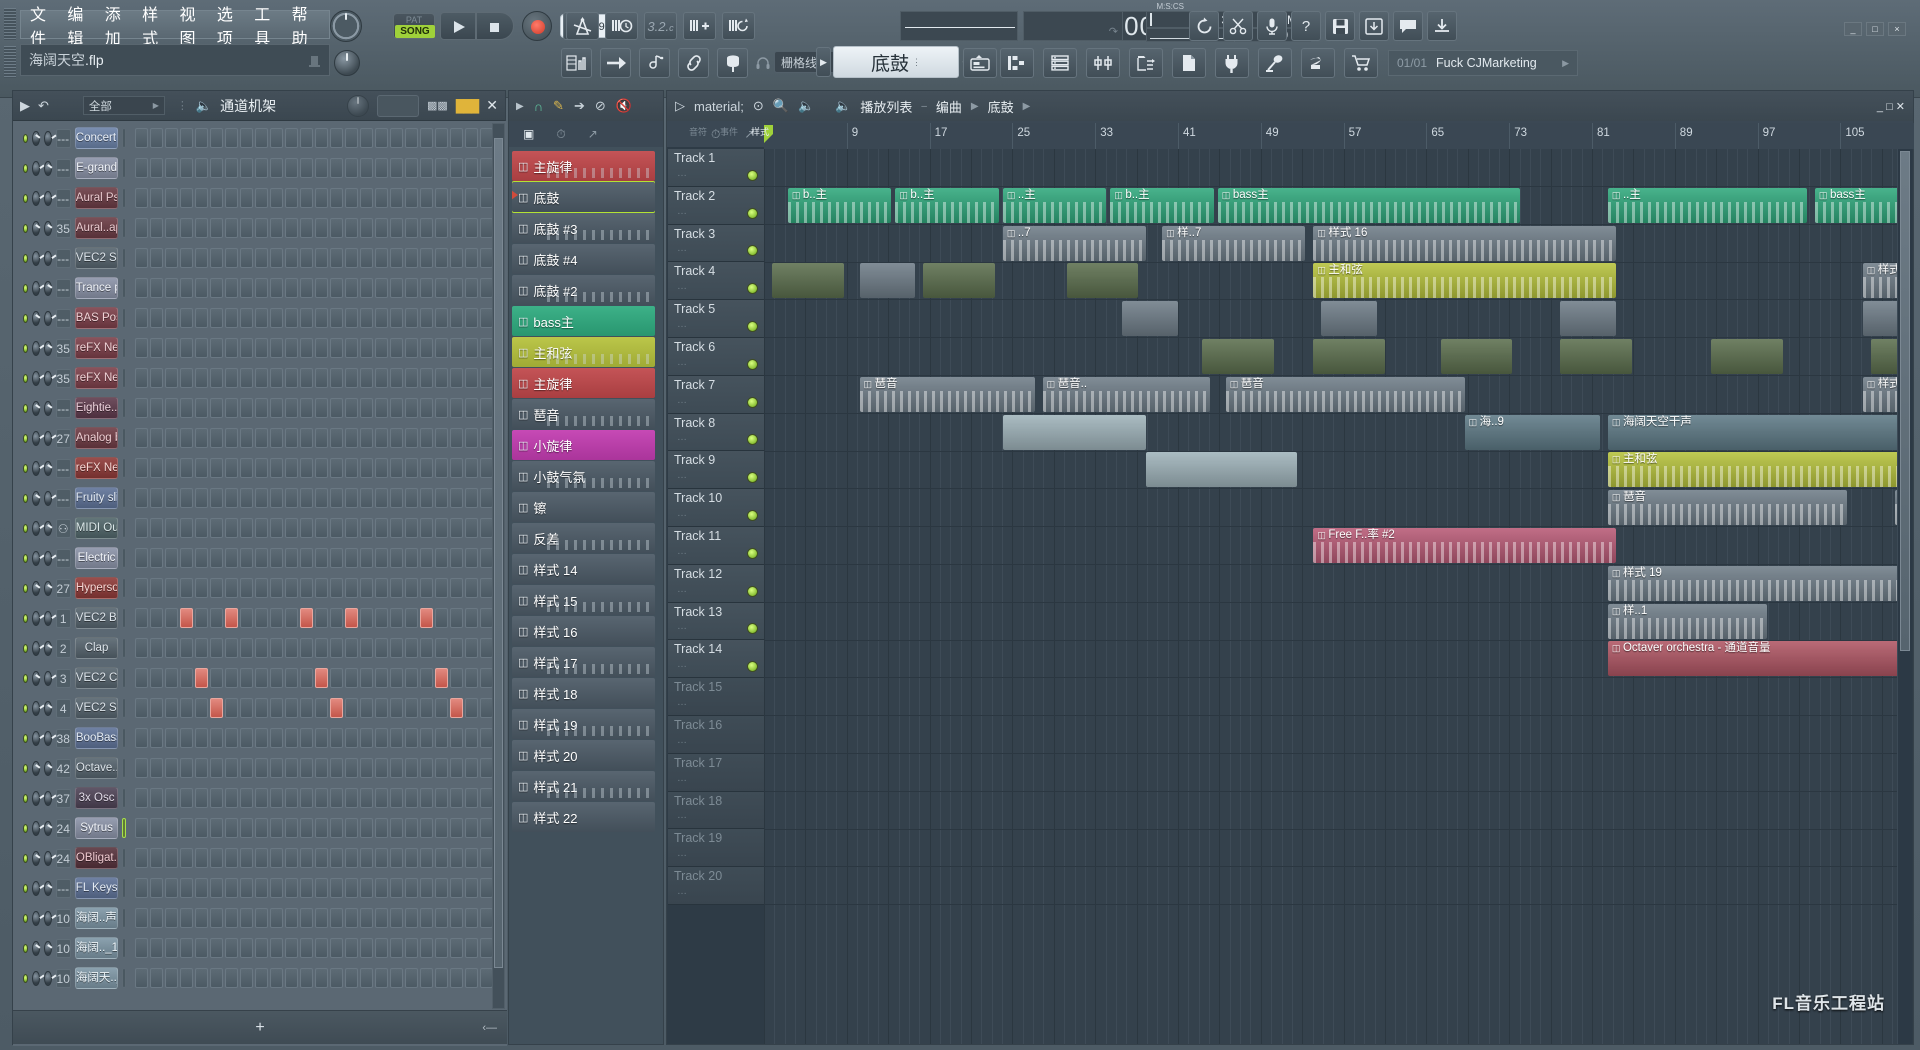 The image size is (1920, 1050). I want to click on channel-name-button: 海阔.._19 ⟊, so click(96, 948).